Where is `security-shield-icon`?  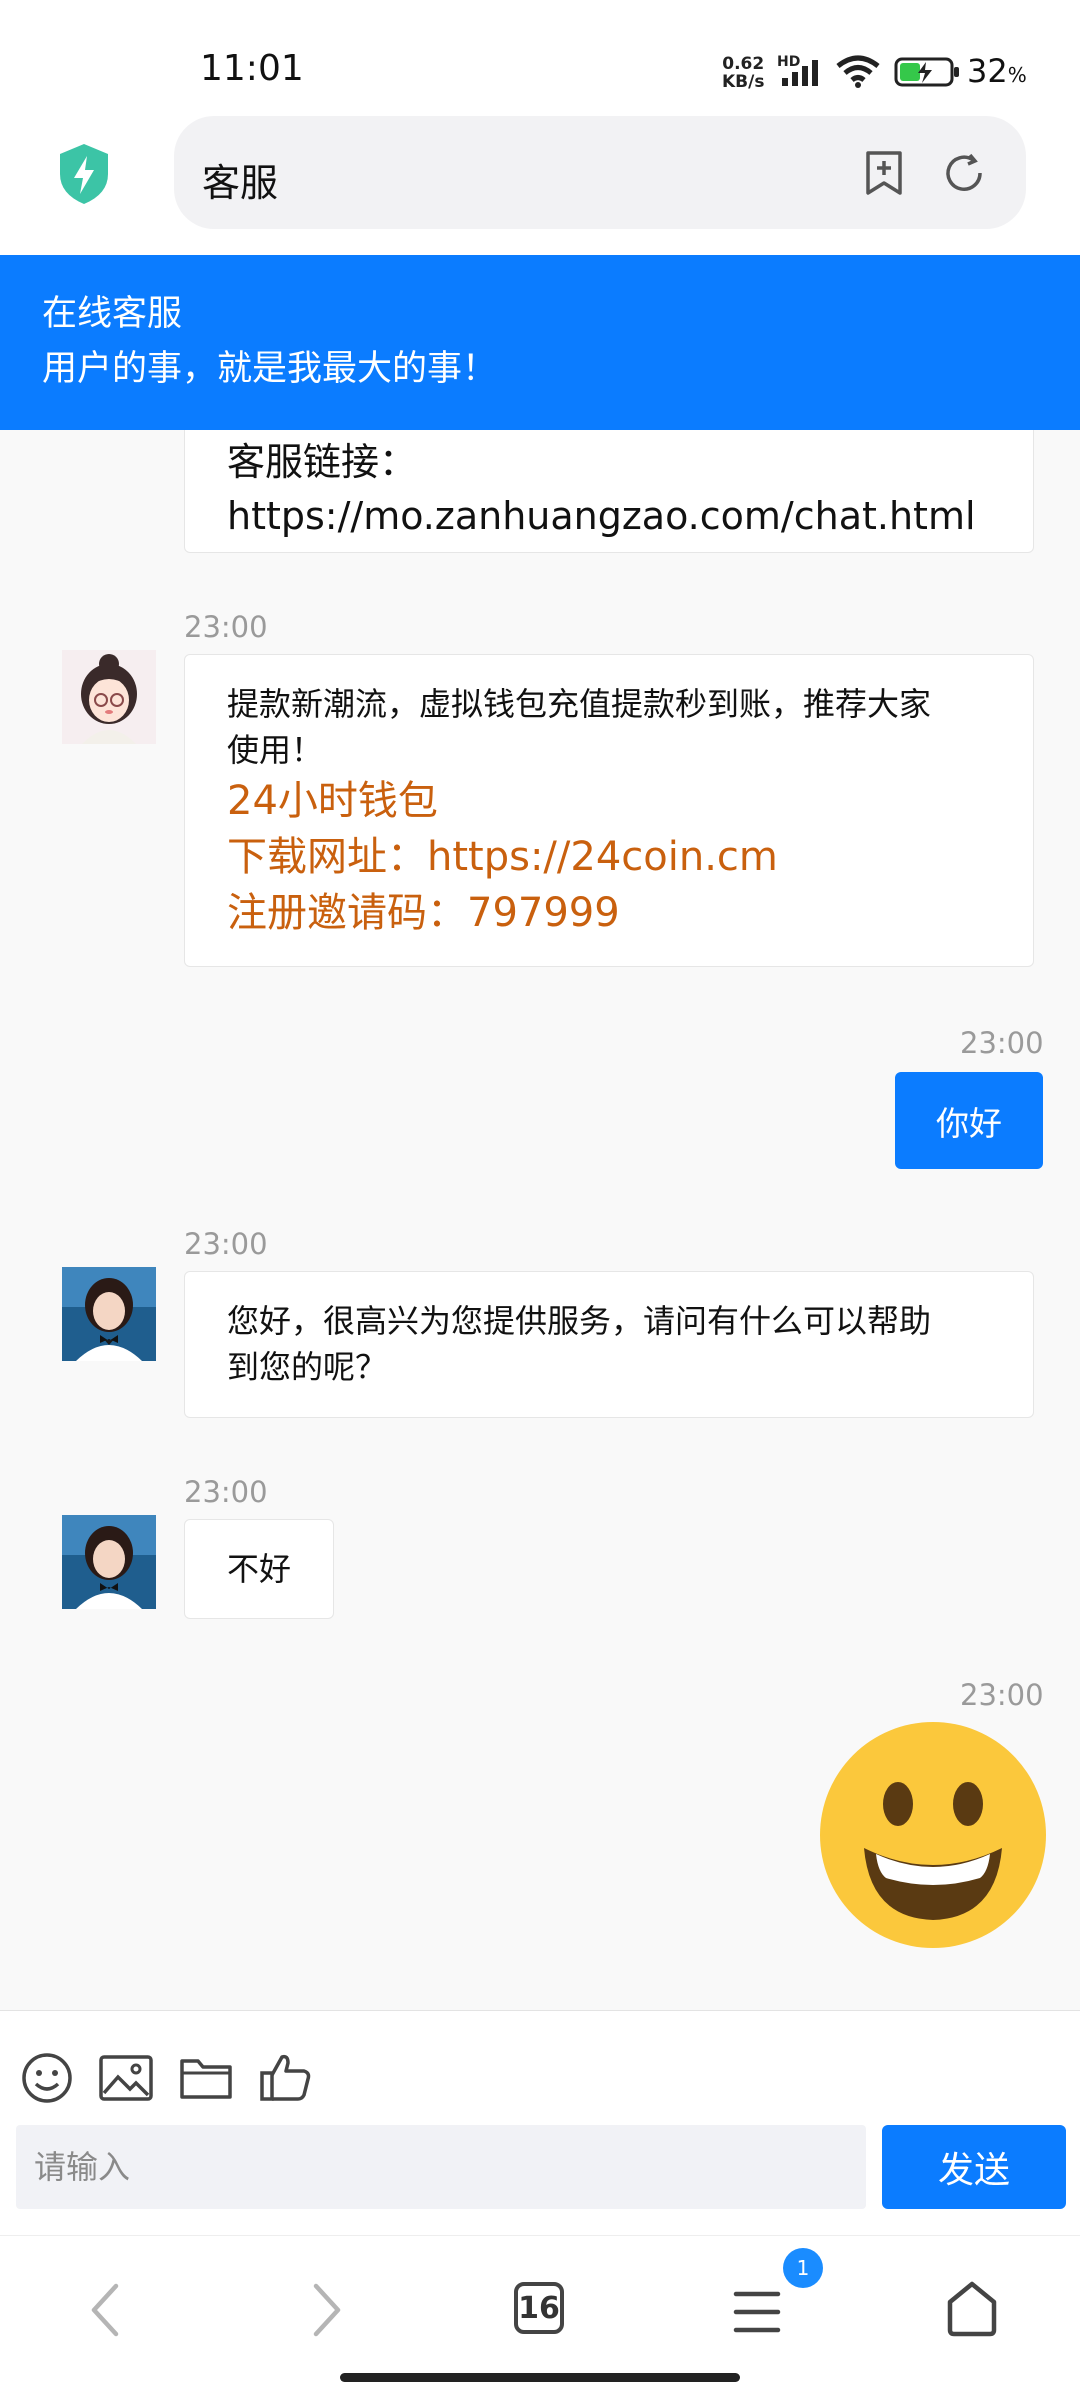 security-shield-icon is located at coordinates (84, 174).